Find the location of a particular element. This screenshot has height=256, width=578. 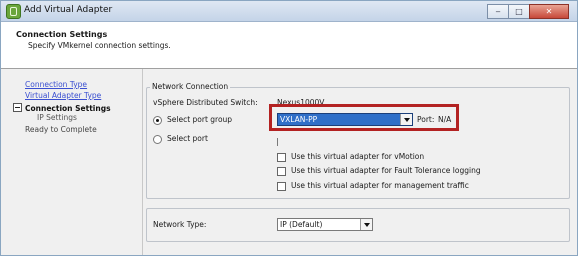

port-input-disabled is located at coordinates (277, 142).